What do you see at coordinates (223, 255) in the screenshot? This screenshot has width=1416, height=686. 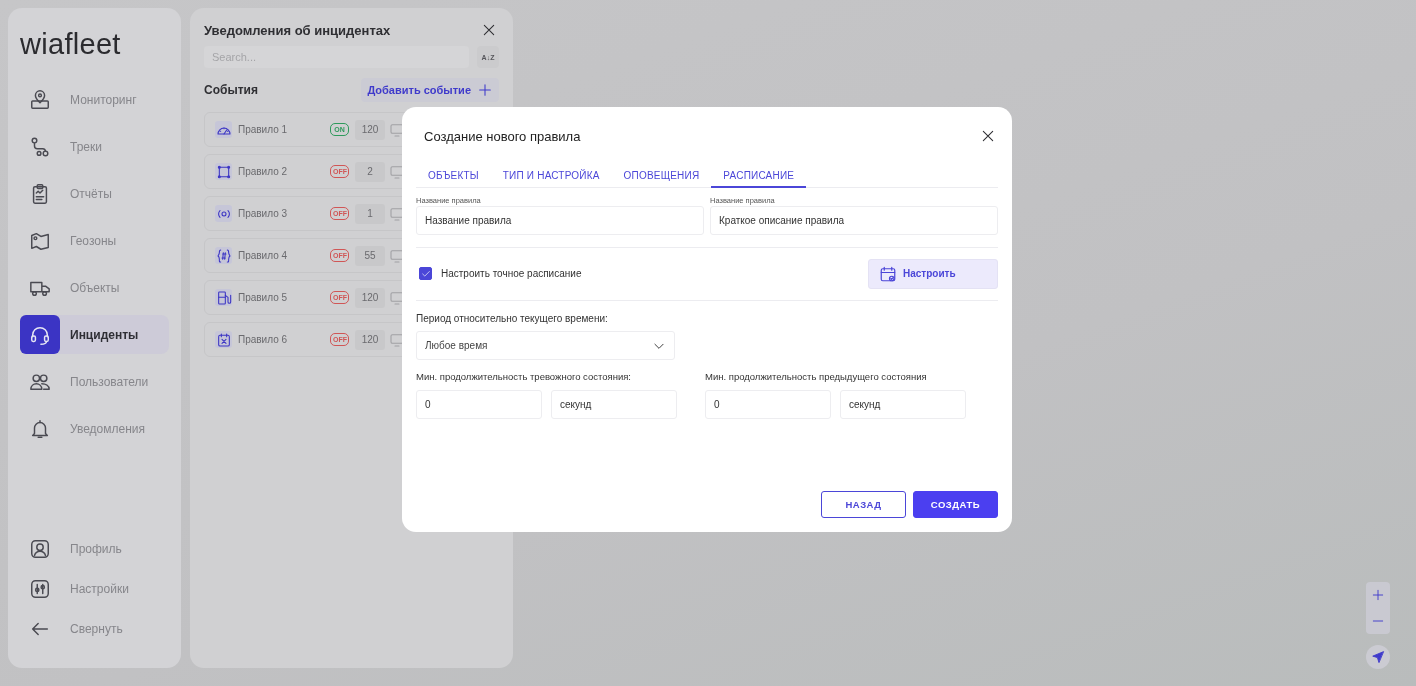 I see `hash-icon` at bounding box center [223, 255].